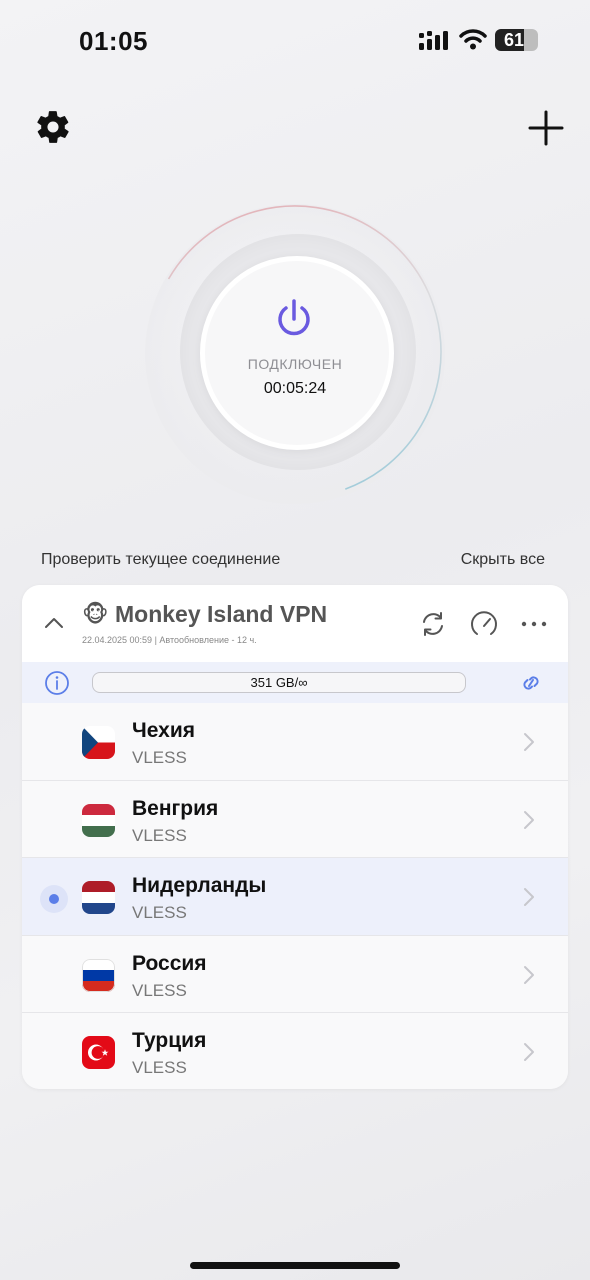 The height and width of the screenshot is (1280, 590). I want to click on power-button, so click(297, 353).